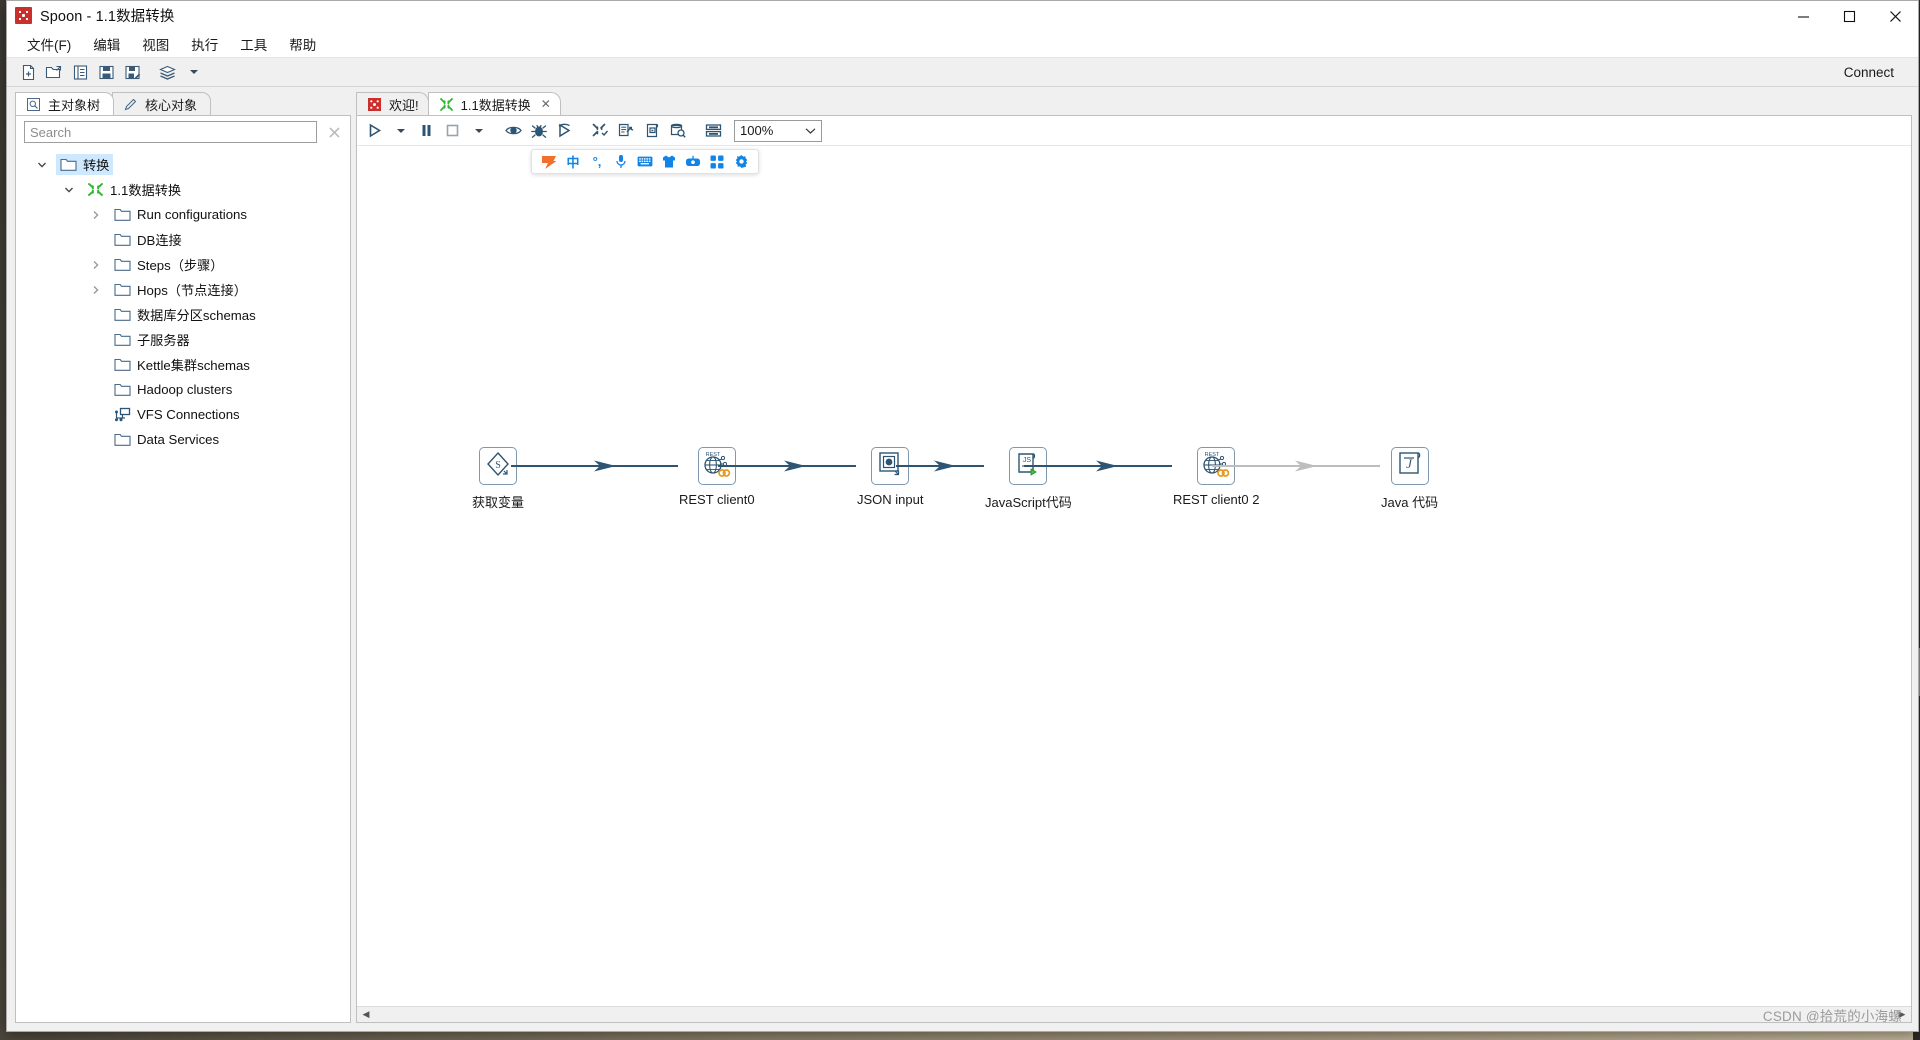 The image size is (1920, 1040). Describe the element at coordinates (539, 131) in the screenshot. I see `debug-button` at that location.